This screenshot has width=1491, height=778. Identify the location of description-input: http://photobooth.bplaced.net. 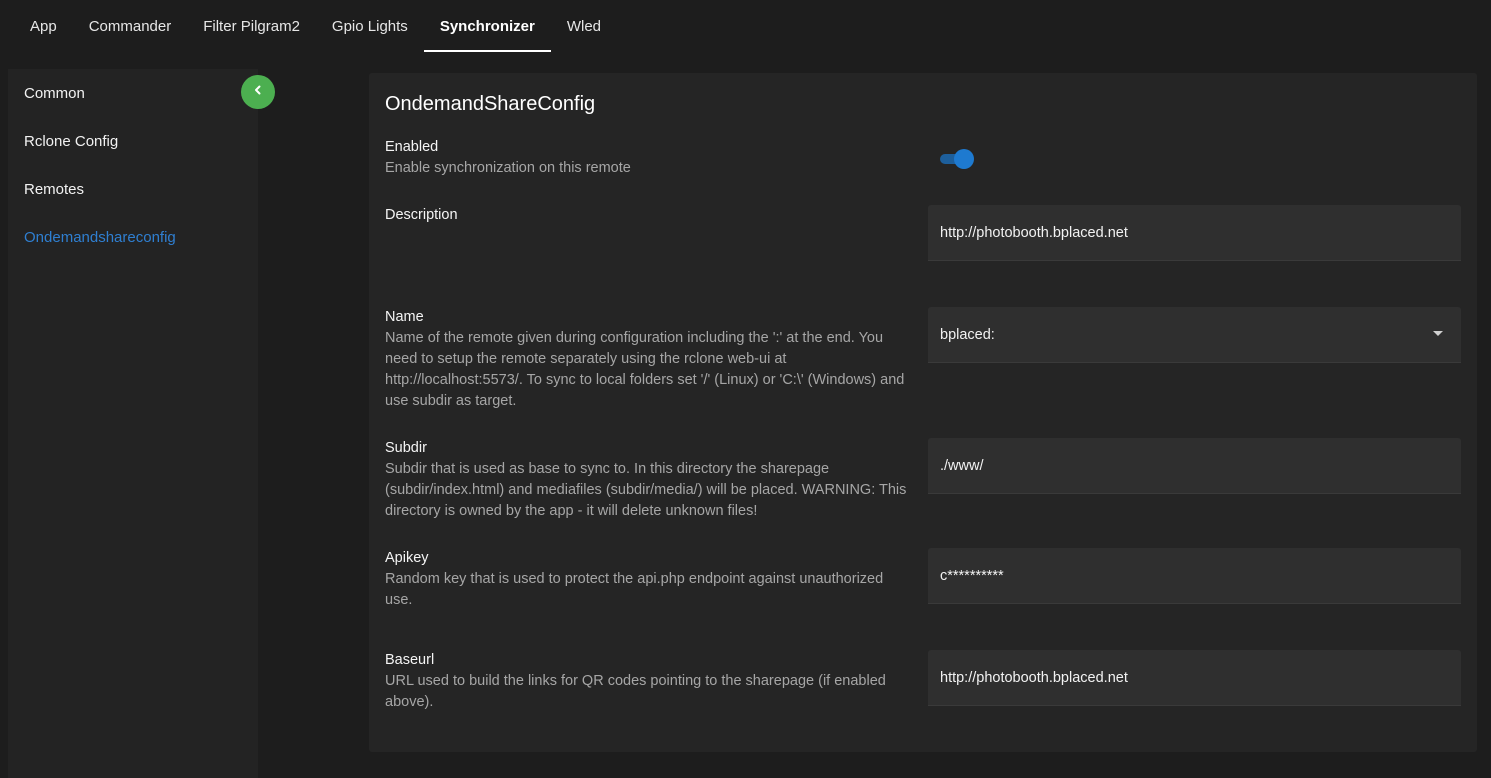
(1194, 233).